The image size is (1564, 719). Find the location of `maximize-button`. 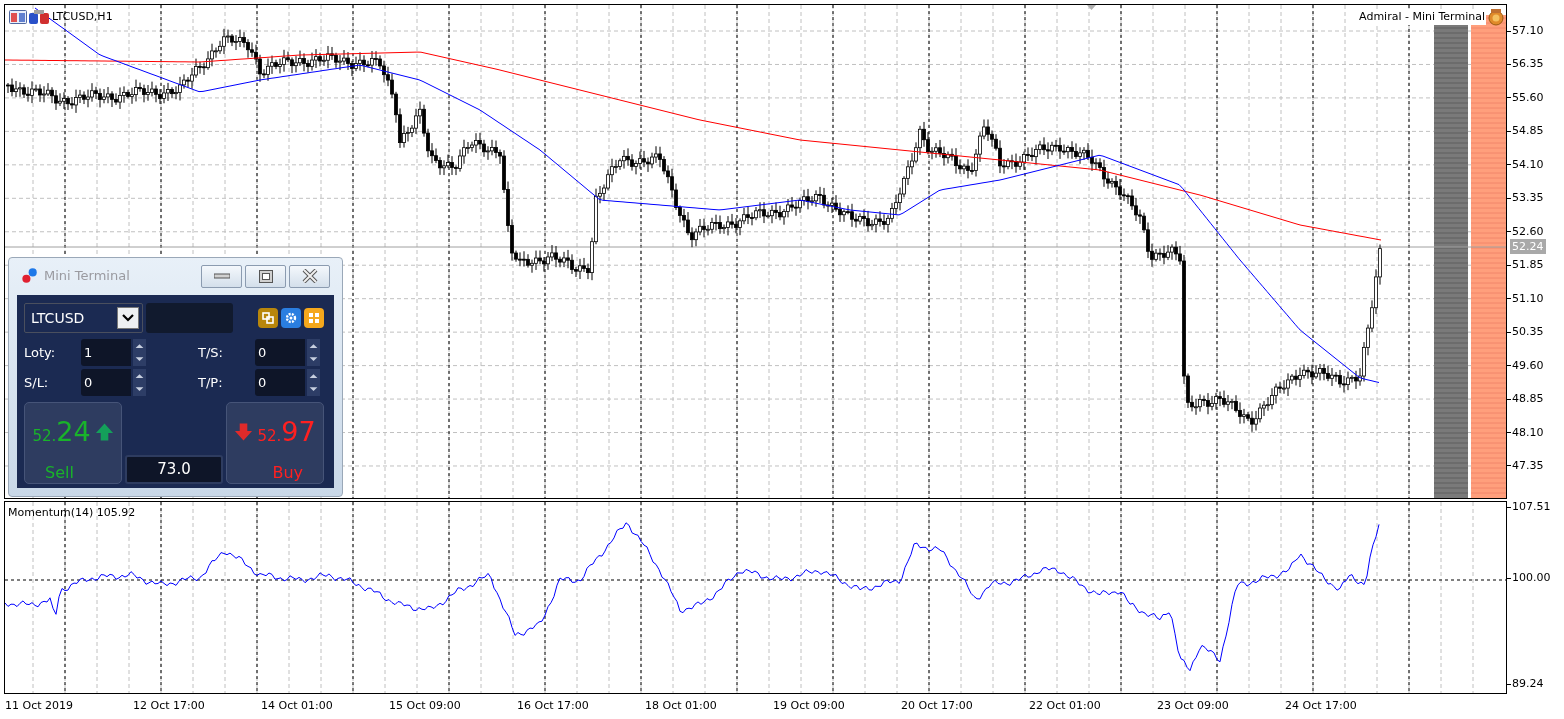

maximize-button is located at coordinates (265, 276).